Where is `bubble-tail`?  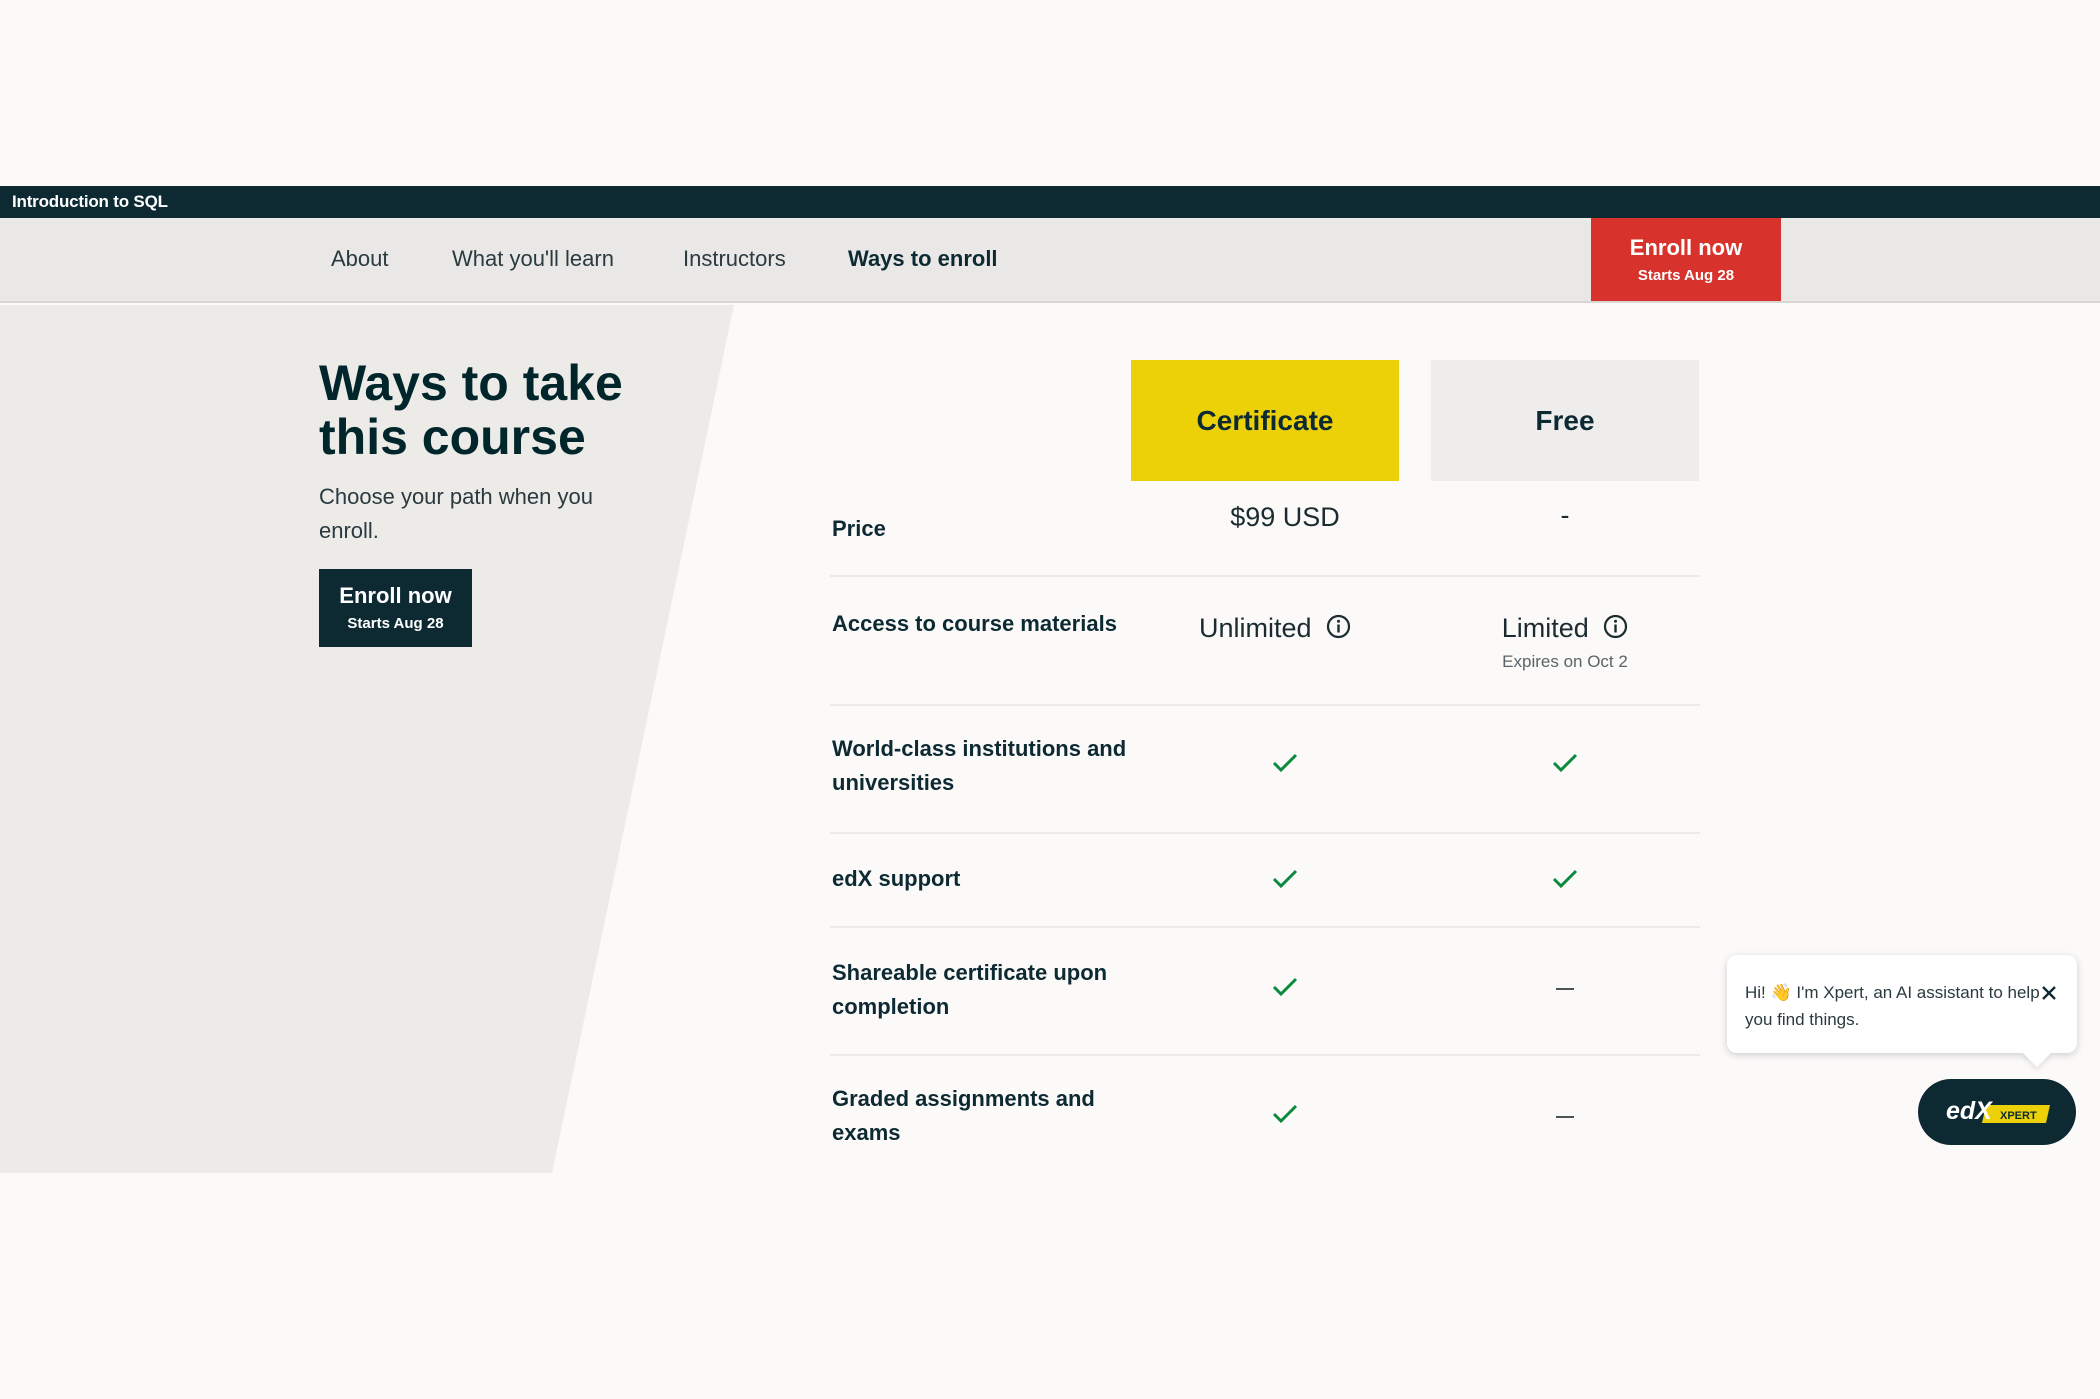 bubble-tail is located at coordinates (2037, 1053).